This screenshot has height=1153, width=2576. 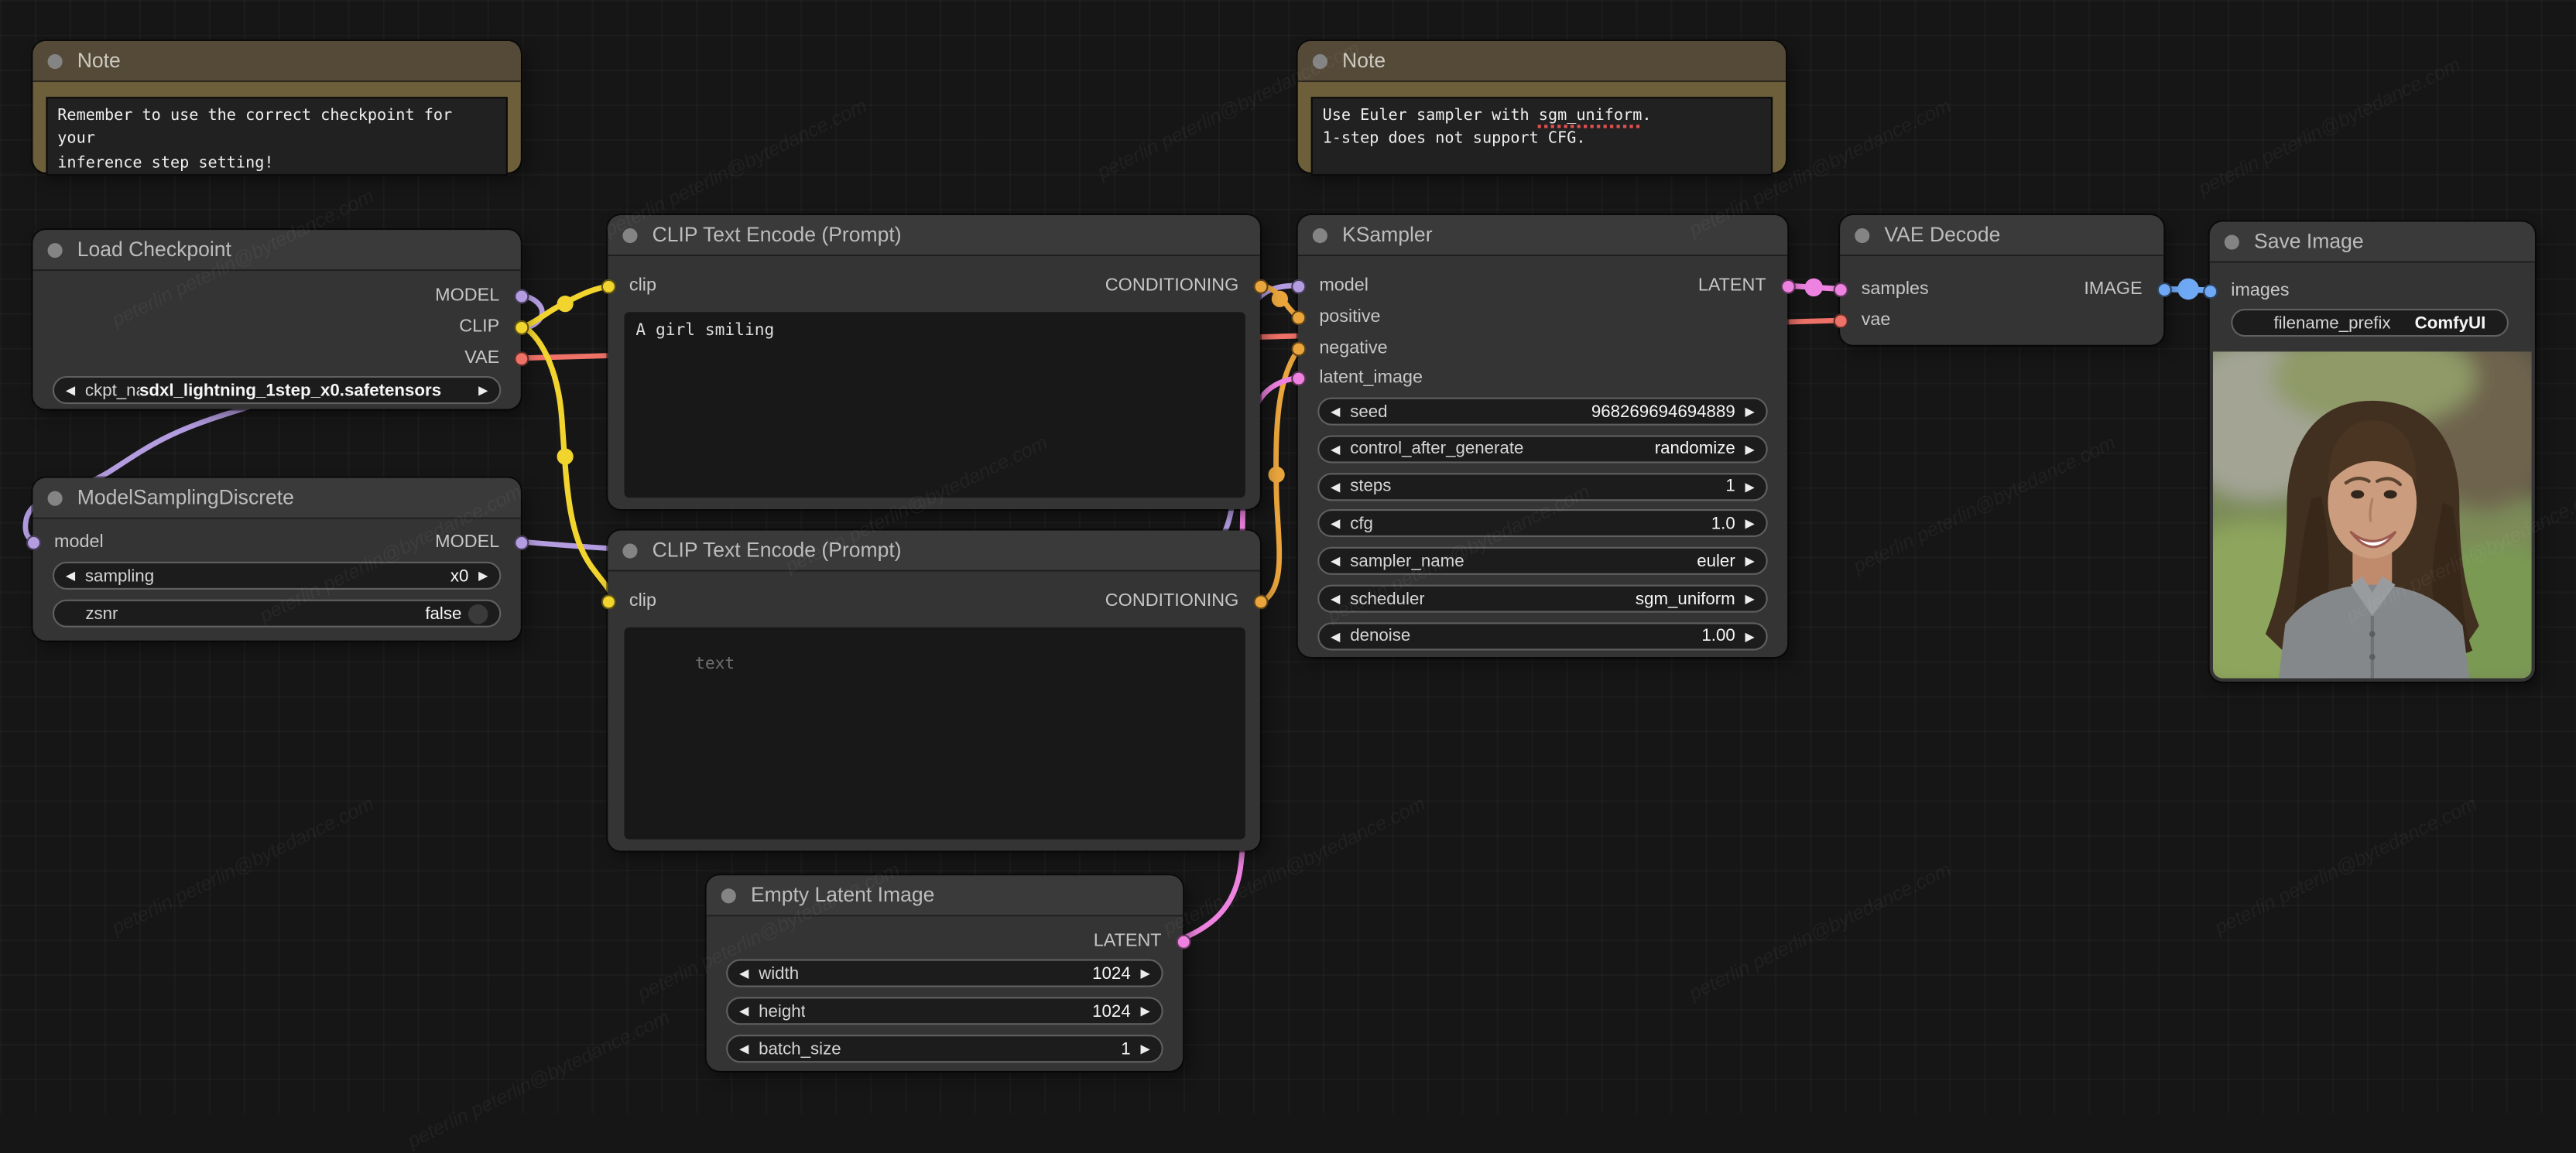 What do you see at coordinates (935, 733) in the screenshot?
I see `prompt-textarea: text` at bounding box center [935, 733].